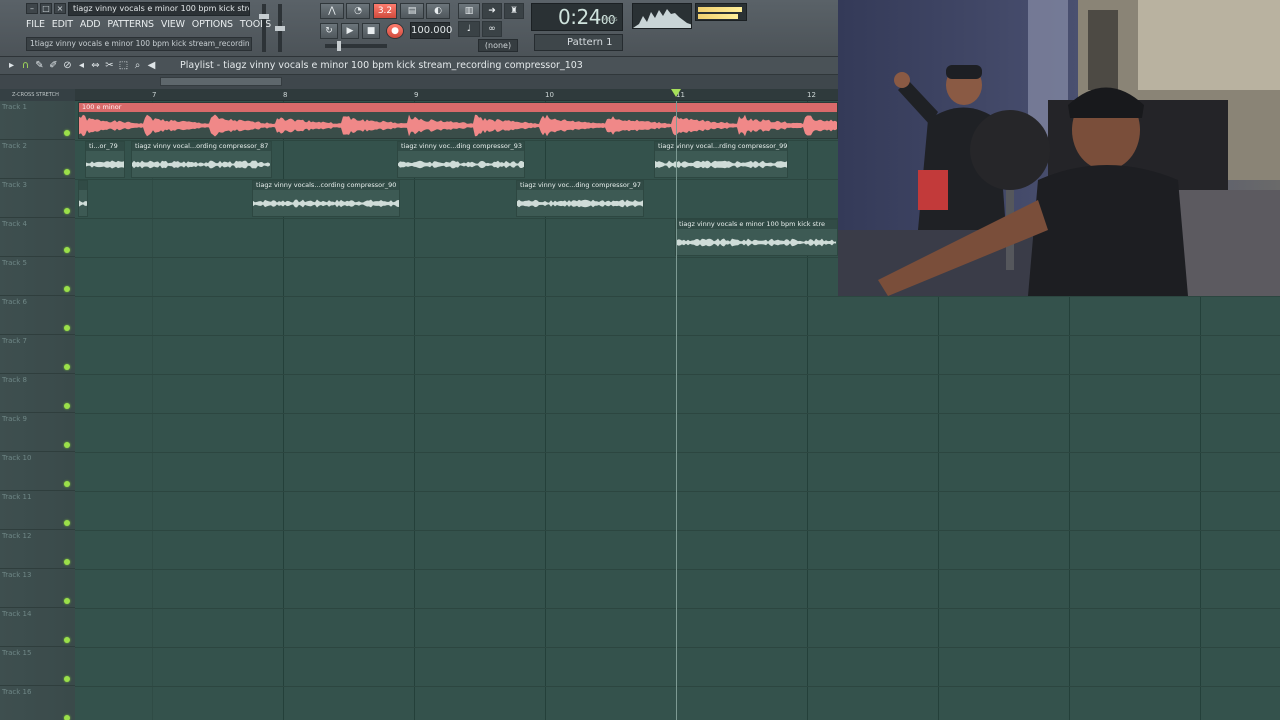 The height and width of the screenshot is (720, 1280). I want to click on audio-clip-99: tiagz vinny vocal...rding compressor_99, so click(721, 159).